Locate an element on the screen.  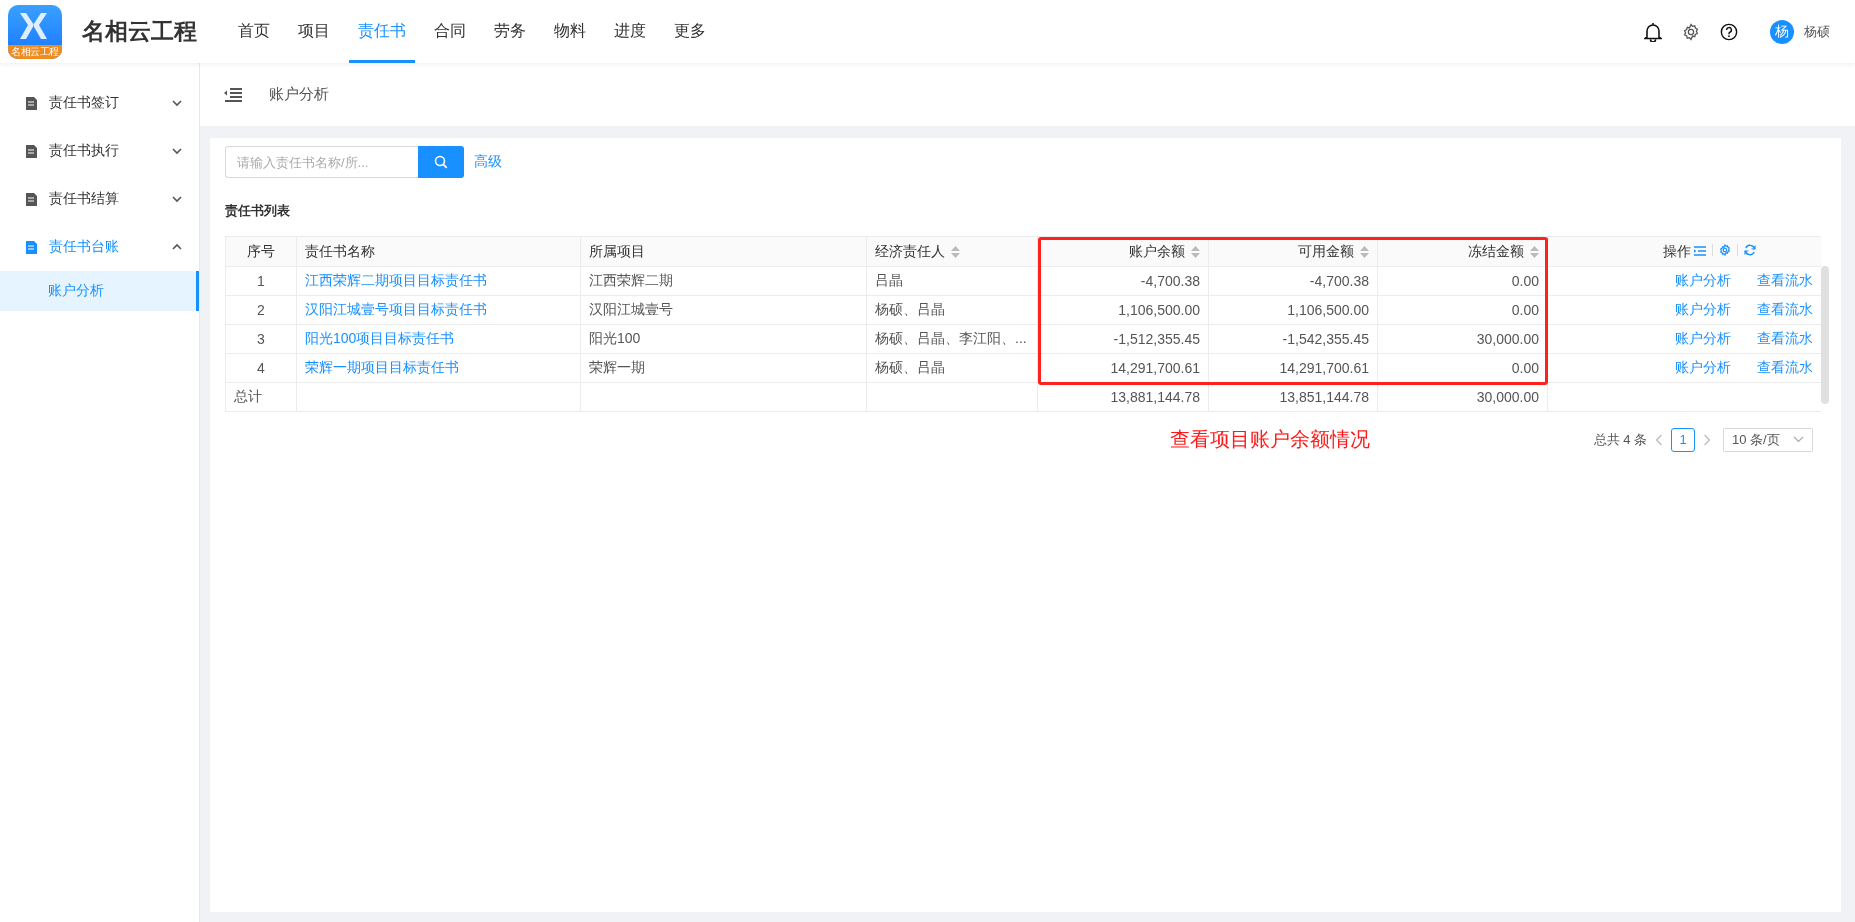
table-cell: 1 is located at coordinates (261, 281).